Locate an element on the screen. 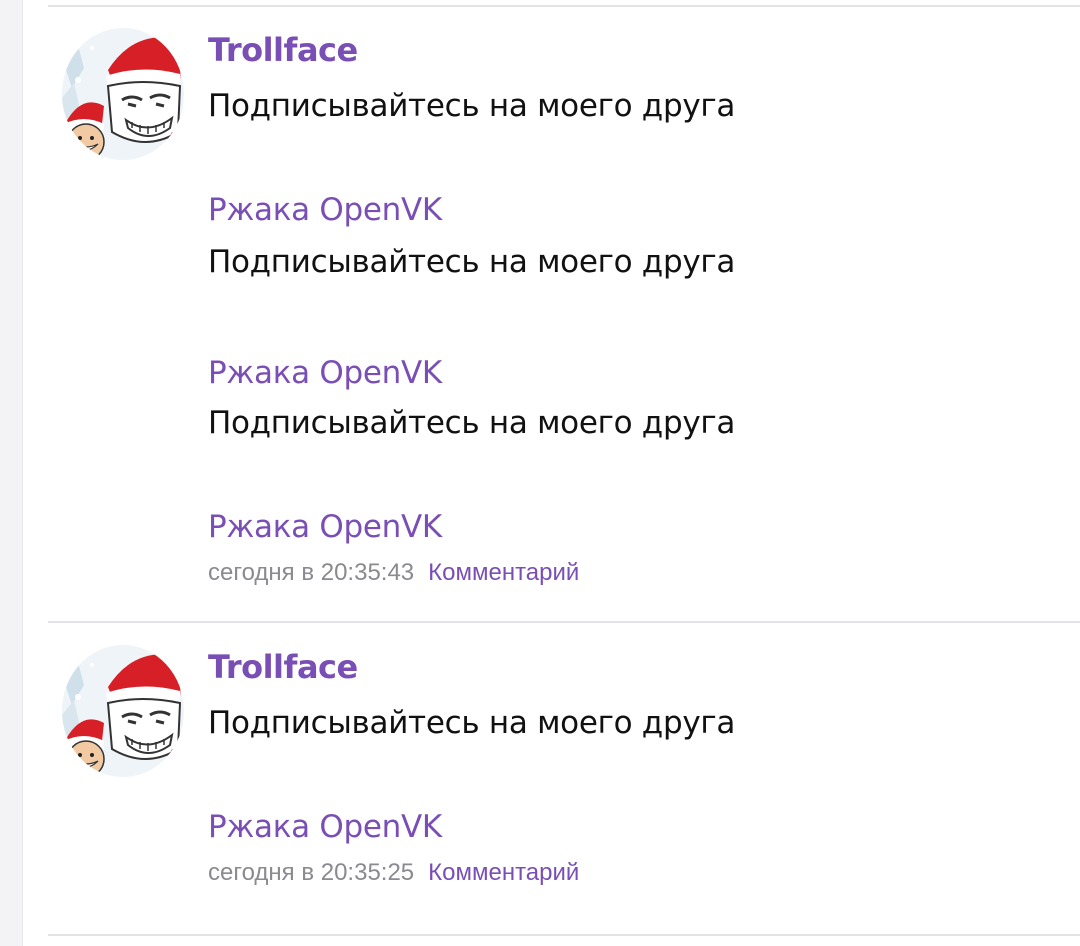 This screenshot has height=946, width=1080. left-panel-edge is located at coordinates (11, 473).